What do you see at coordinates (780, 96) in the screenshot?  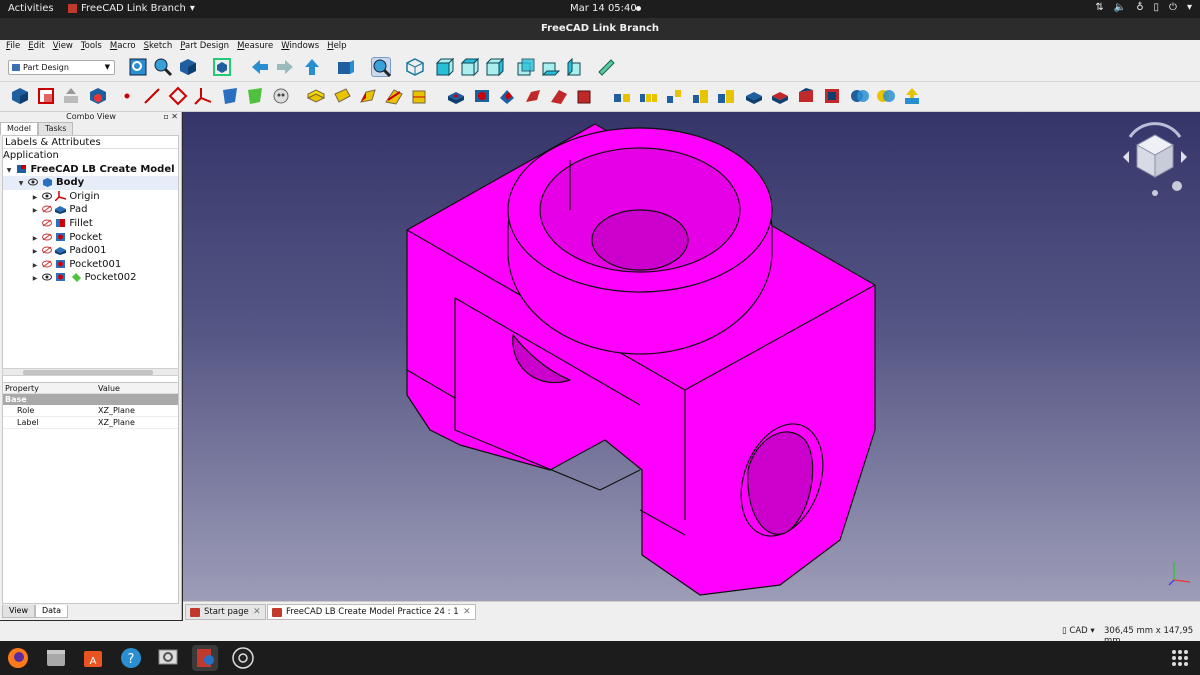 I see `chamfer-button` at bounding box center [780, 96].